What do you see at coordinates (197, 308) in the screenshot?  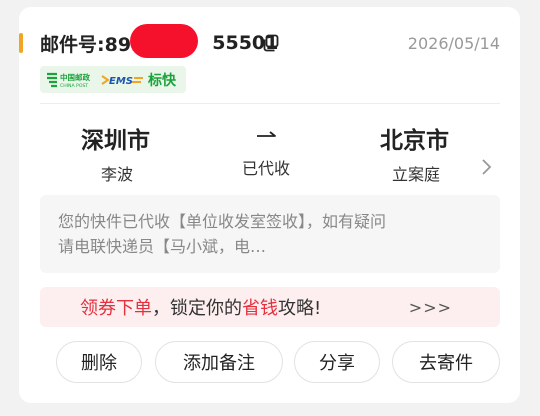 I see `promo-text-2: ，锁定你的` at bounding box center [197, 308].